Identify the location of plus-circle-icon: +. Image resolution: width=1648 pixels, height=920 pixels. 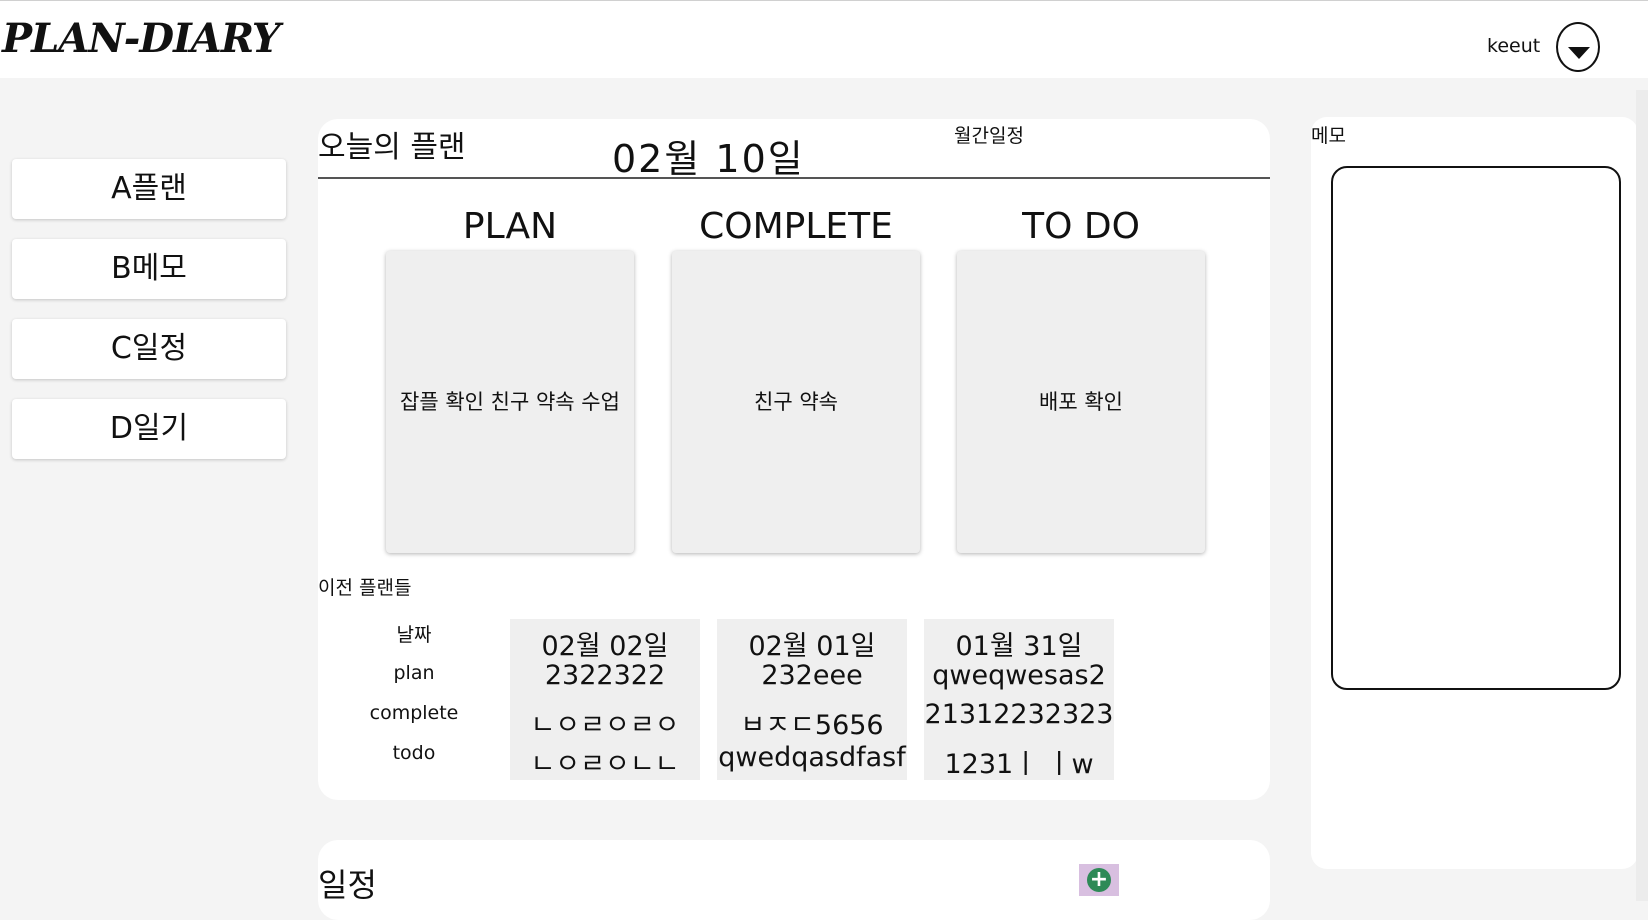
(1099, 880).